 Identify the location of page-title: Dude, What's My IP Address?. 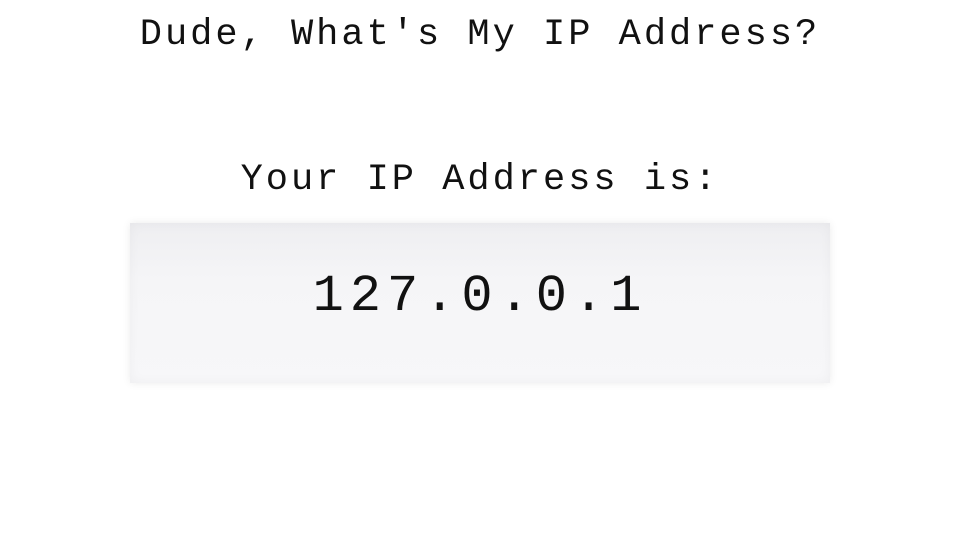
(480, 35).